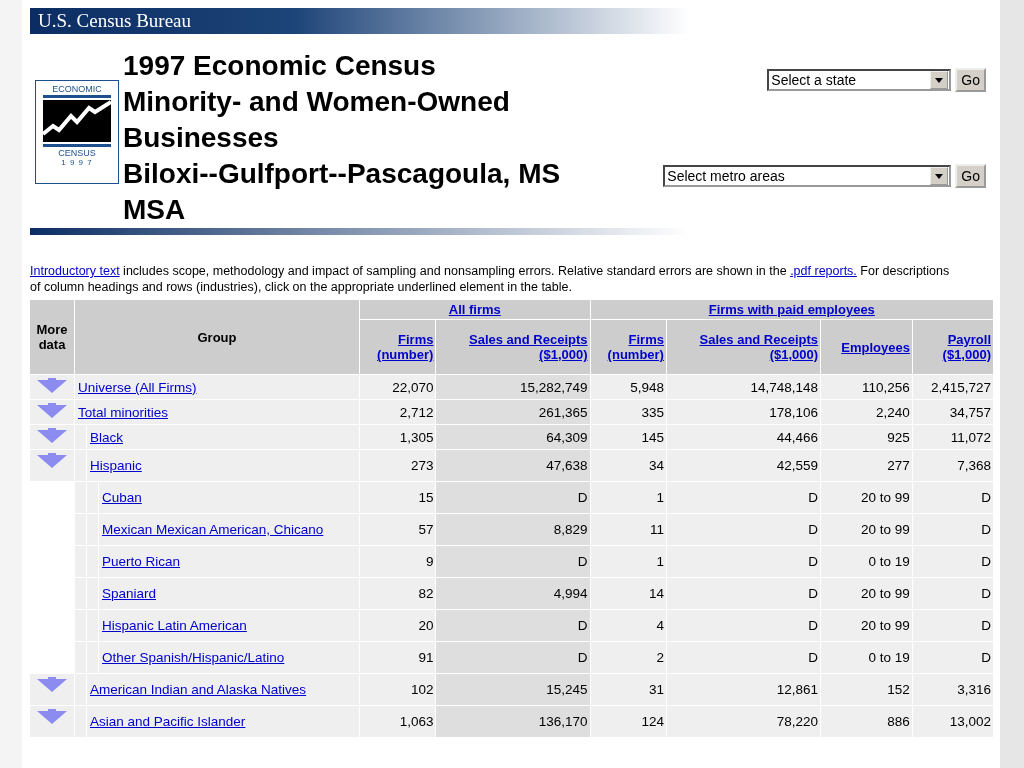  I want to click on table-cell: 64,309, so click(513, 437).